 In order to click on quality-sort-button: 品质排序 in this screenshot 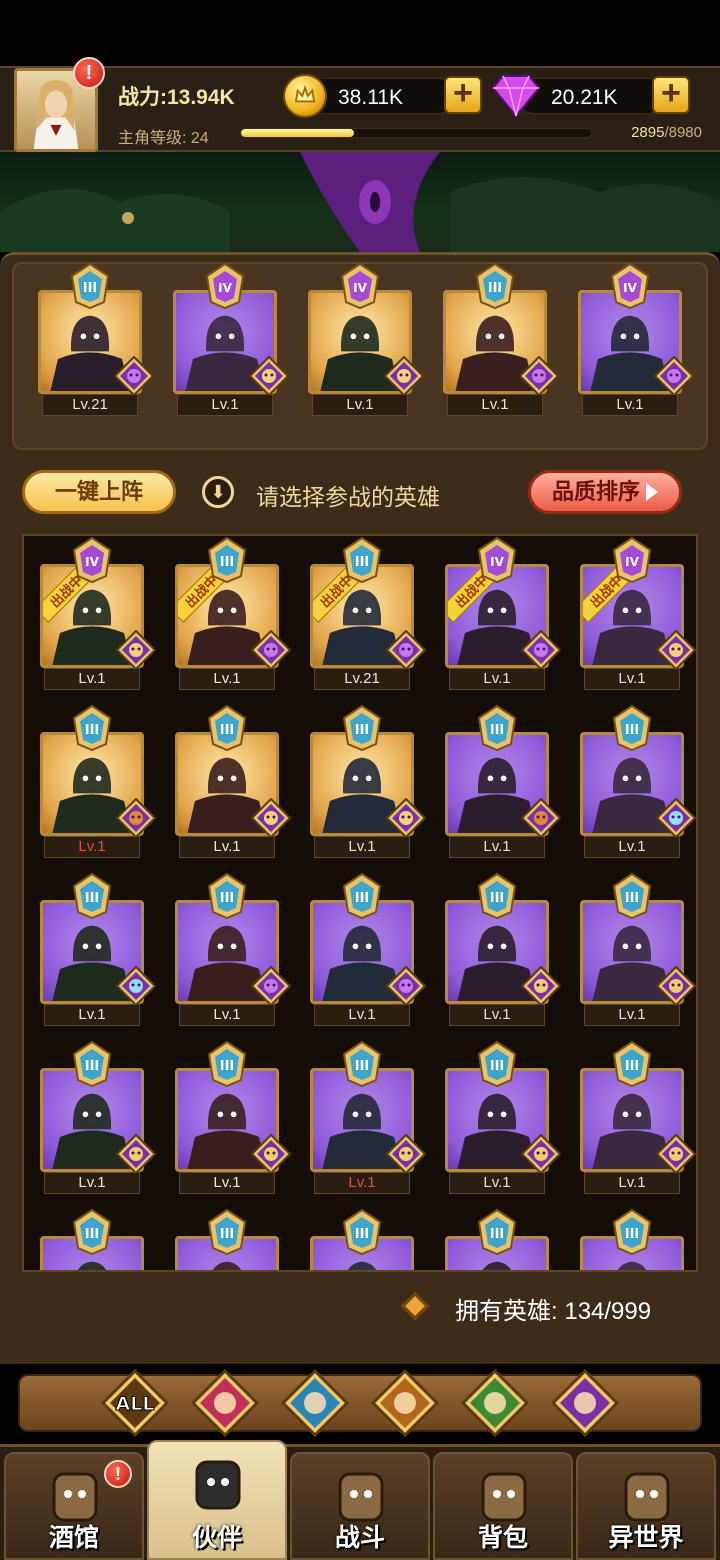, I will do `click(605, 492)`.